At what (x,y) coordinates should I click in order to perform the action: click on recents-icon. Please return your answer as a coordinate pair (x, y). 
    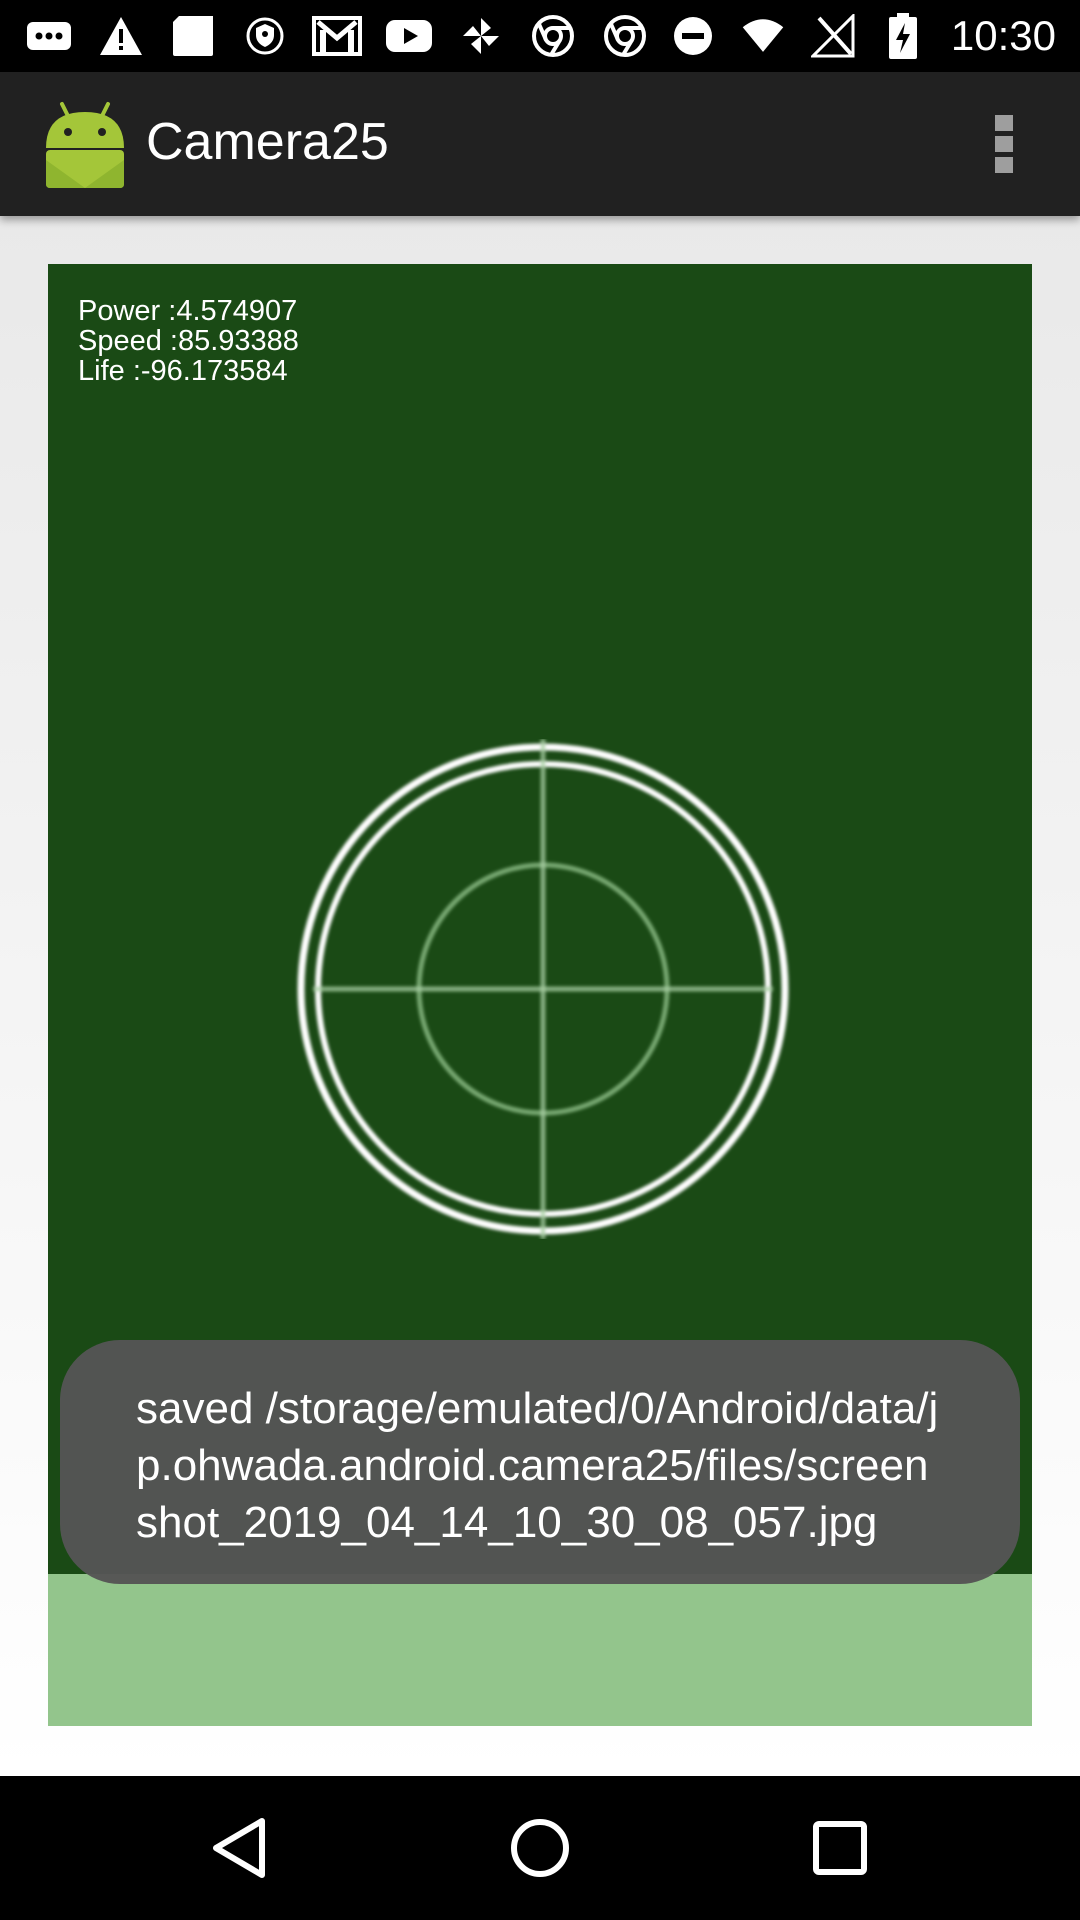
    Looking at the image, I should click on (840, 1848).